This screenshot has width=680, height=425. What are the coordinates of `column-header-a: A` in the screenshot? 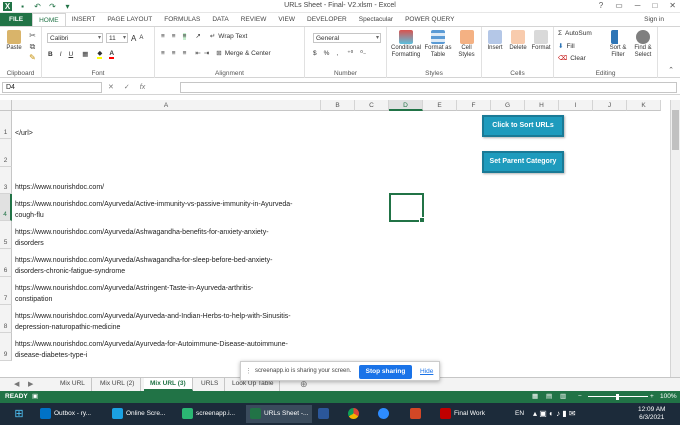 It's located at (166, 105).